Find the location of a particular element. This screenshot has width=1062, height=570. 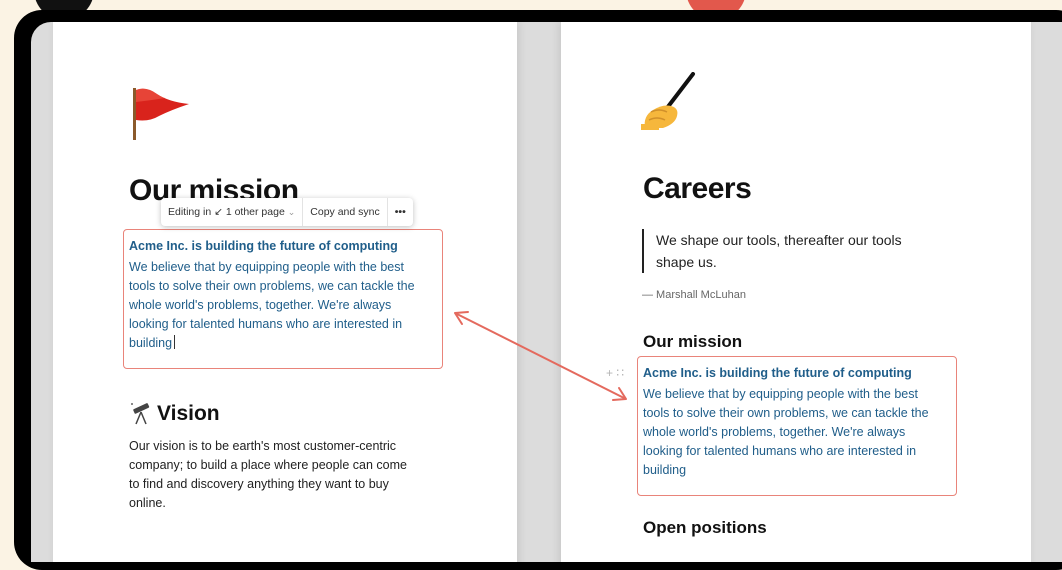

block-drag-handle-icon: + ∷ is located at coordinates (615, 373).